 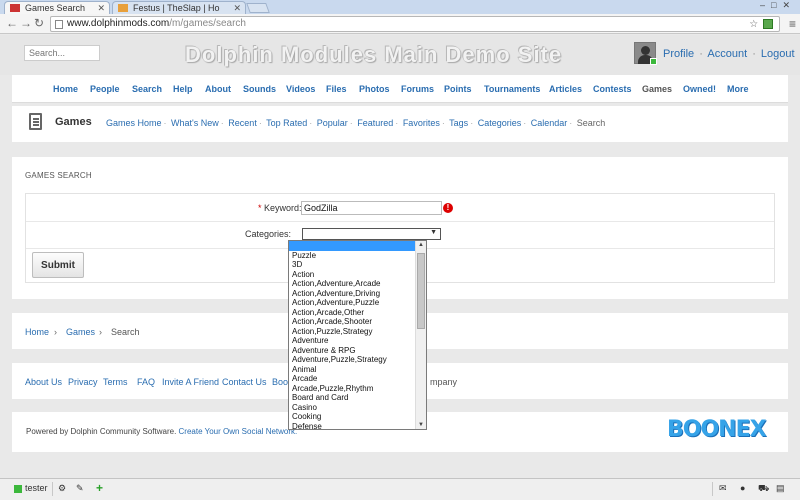 I want to click on browser-tab-festus: Festus | TheSlap | Ho ✕, so click(x=179, y=7).